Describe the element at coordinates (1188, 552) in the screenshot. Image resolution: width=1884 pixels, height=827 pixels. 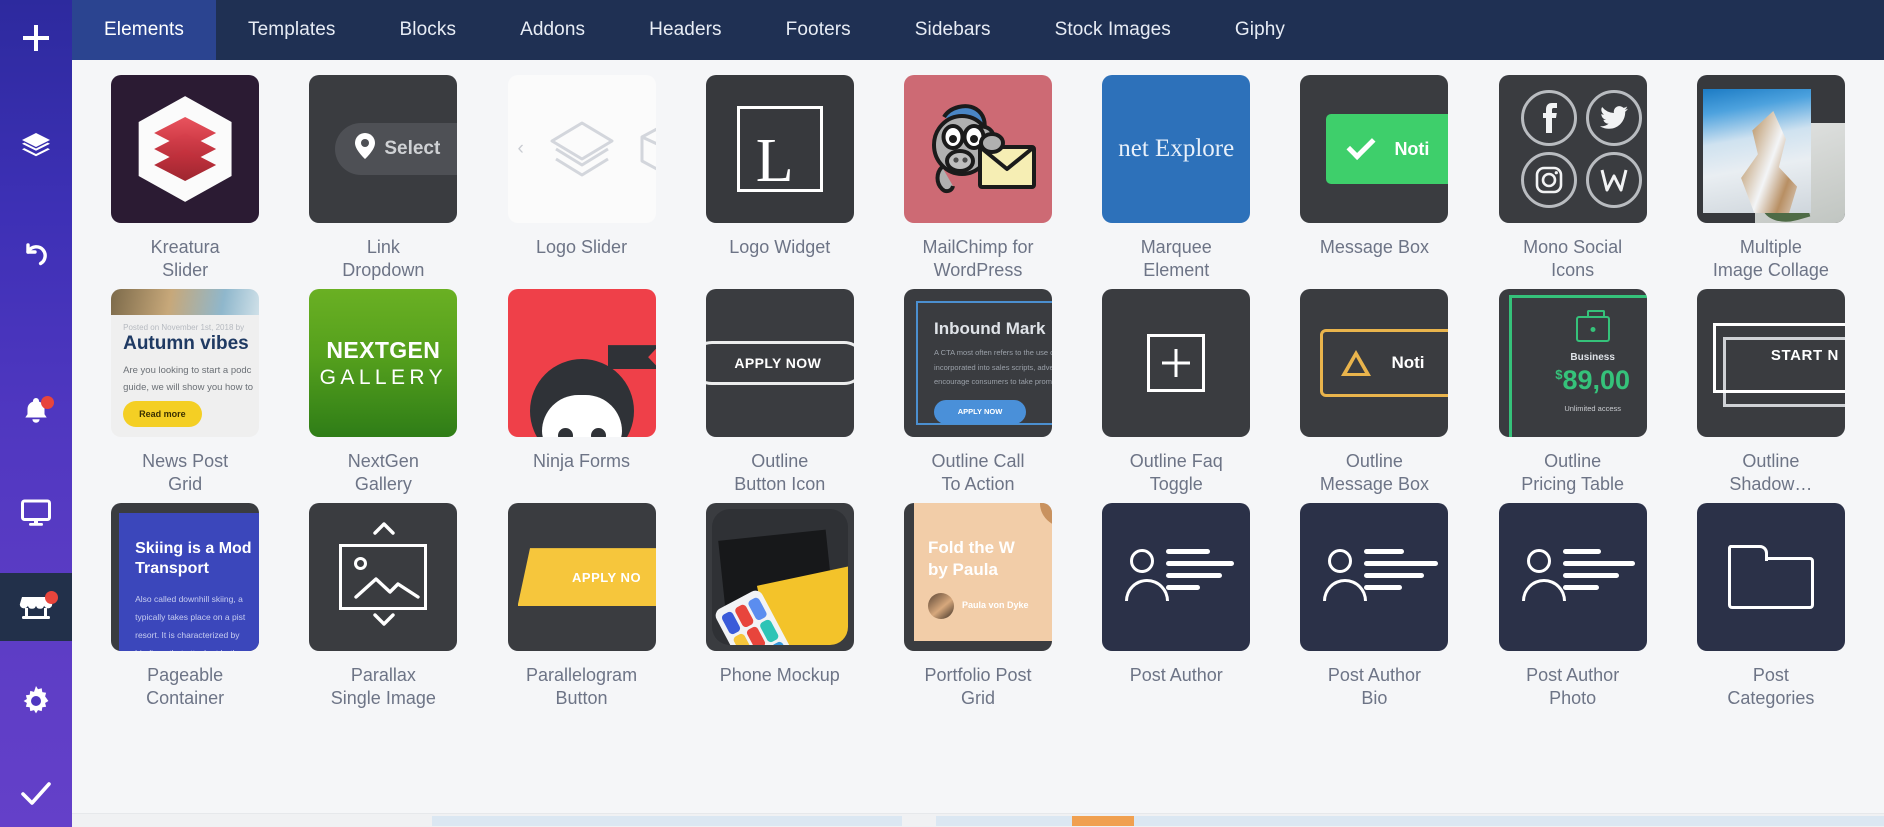
I see `text-line` at that location.